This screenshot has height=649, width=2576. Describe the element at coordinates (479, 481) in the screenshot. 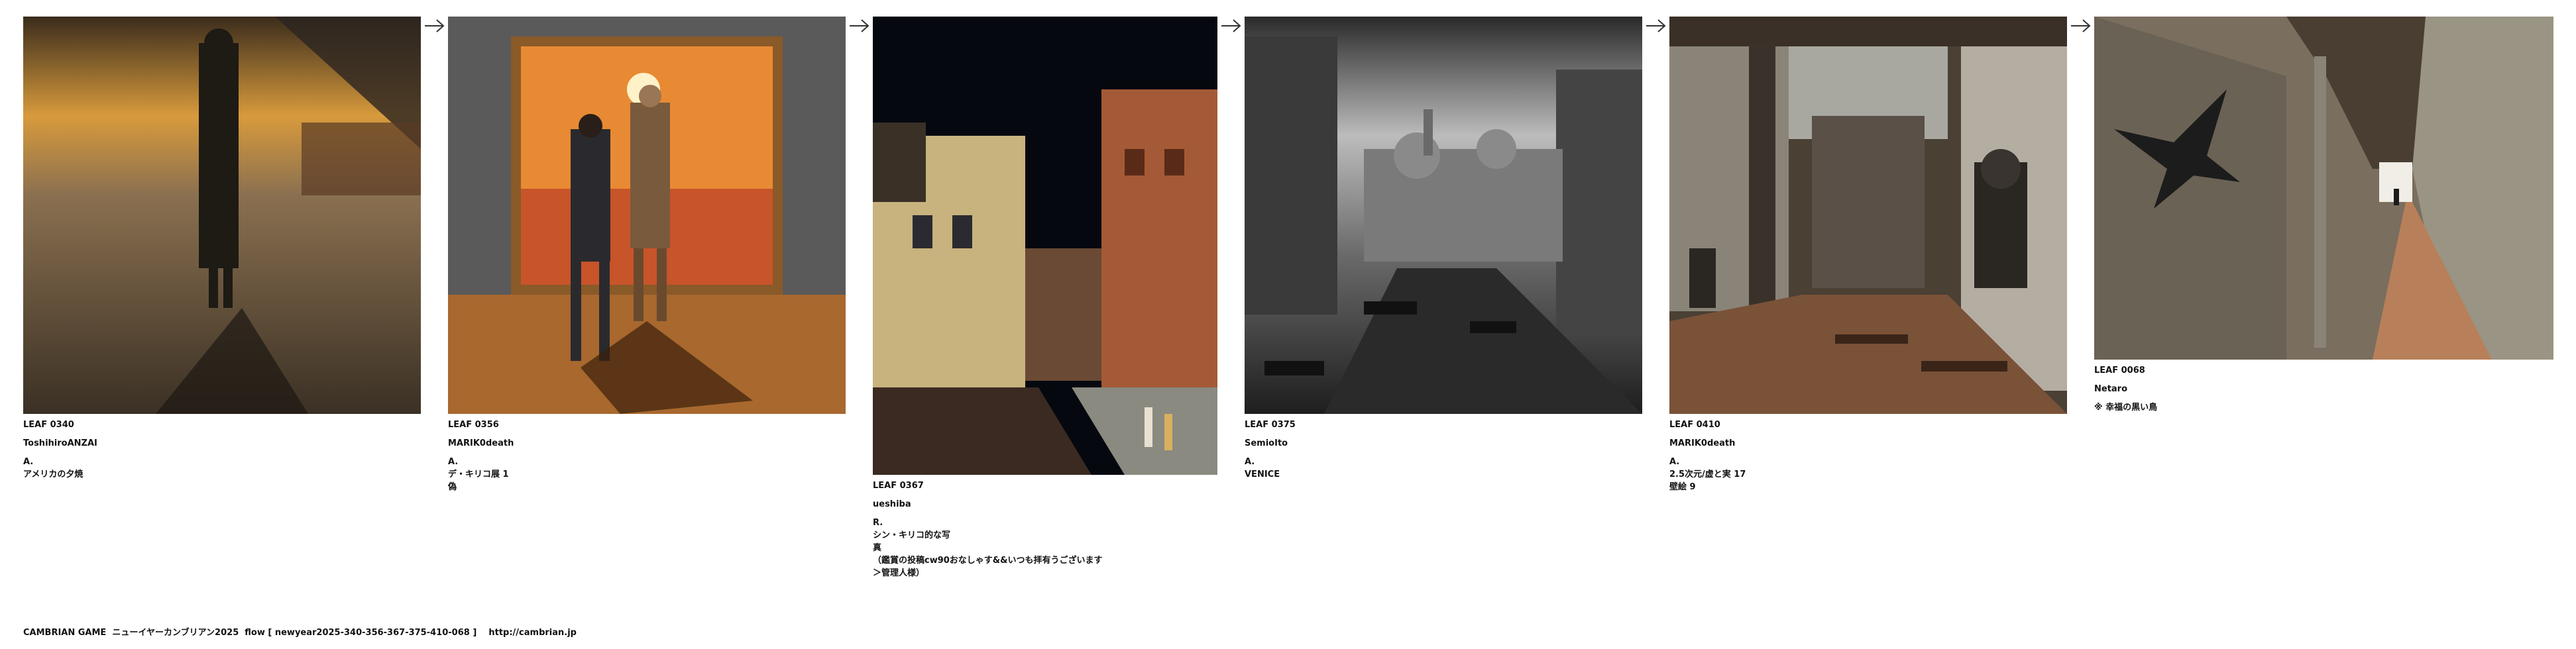

I see `leaf-title: デ・キリコ展 1 偽` at that location.